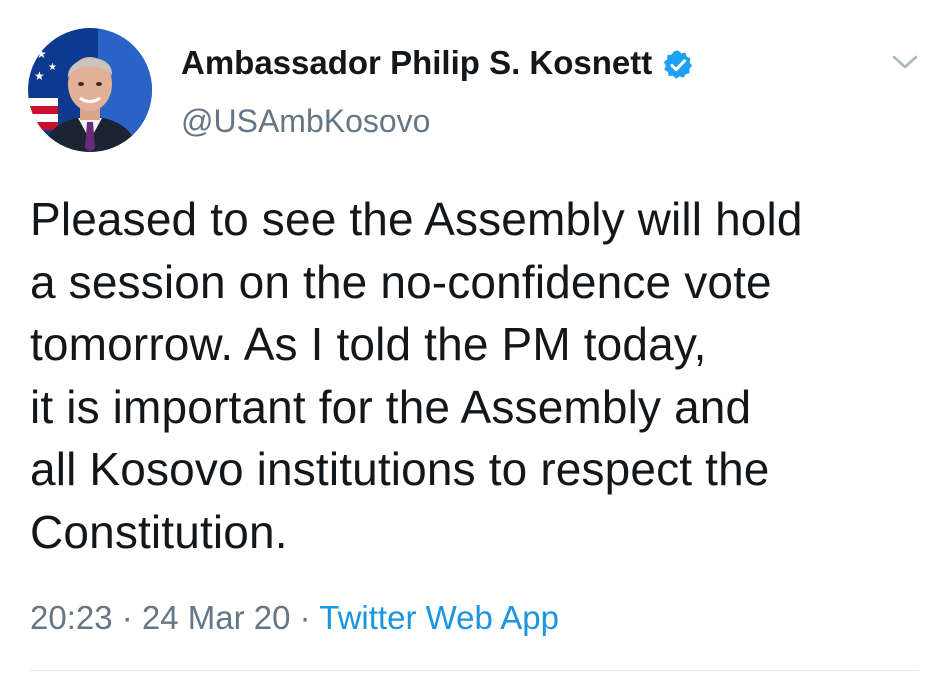  Describe the element at coordinates (71, 617) in the screenshot. I see `tweet-time: 20:23` at that location.